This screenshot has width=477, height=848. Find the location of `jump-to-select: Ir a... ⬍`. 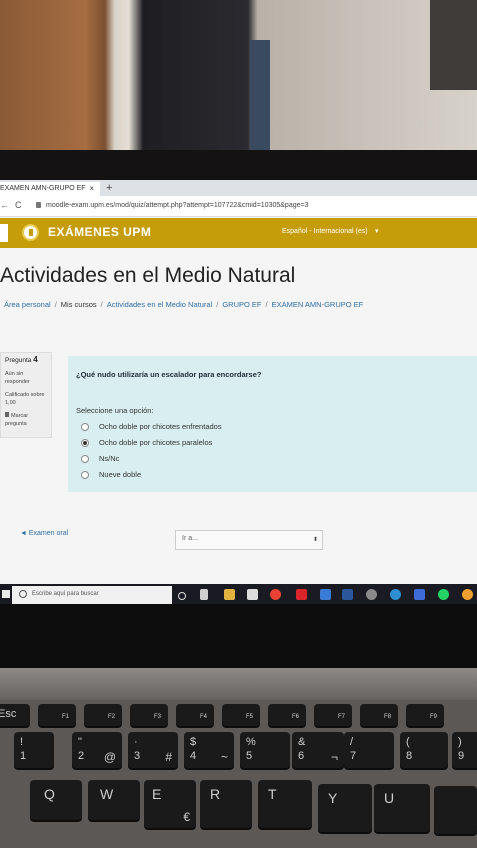

jump-to-select: Ir a... ⬍ is located at coordinates (249, 540).